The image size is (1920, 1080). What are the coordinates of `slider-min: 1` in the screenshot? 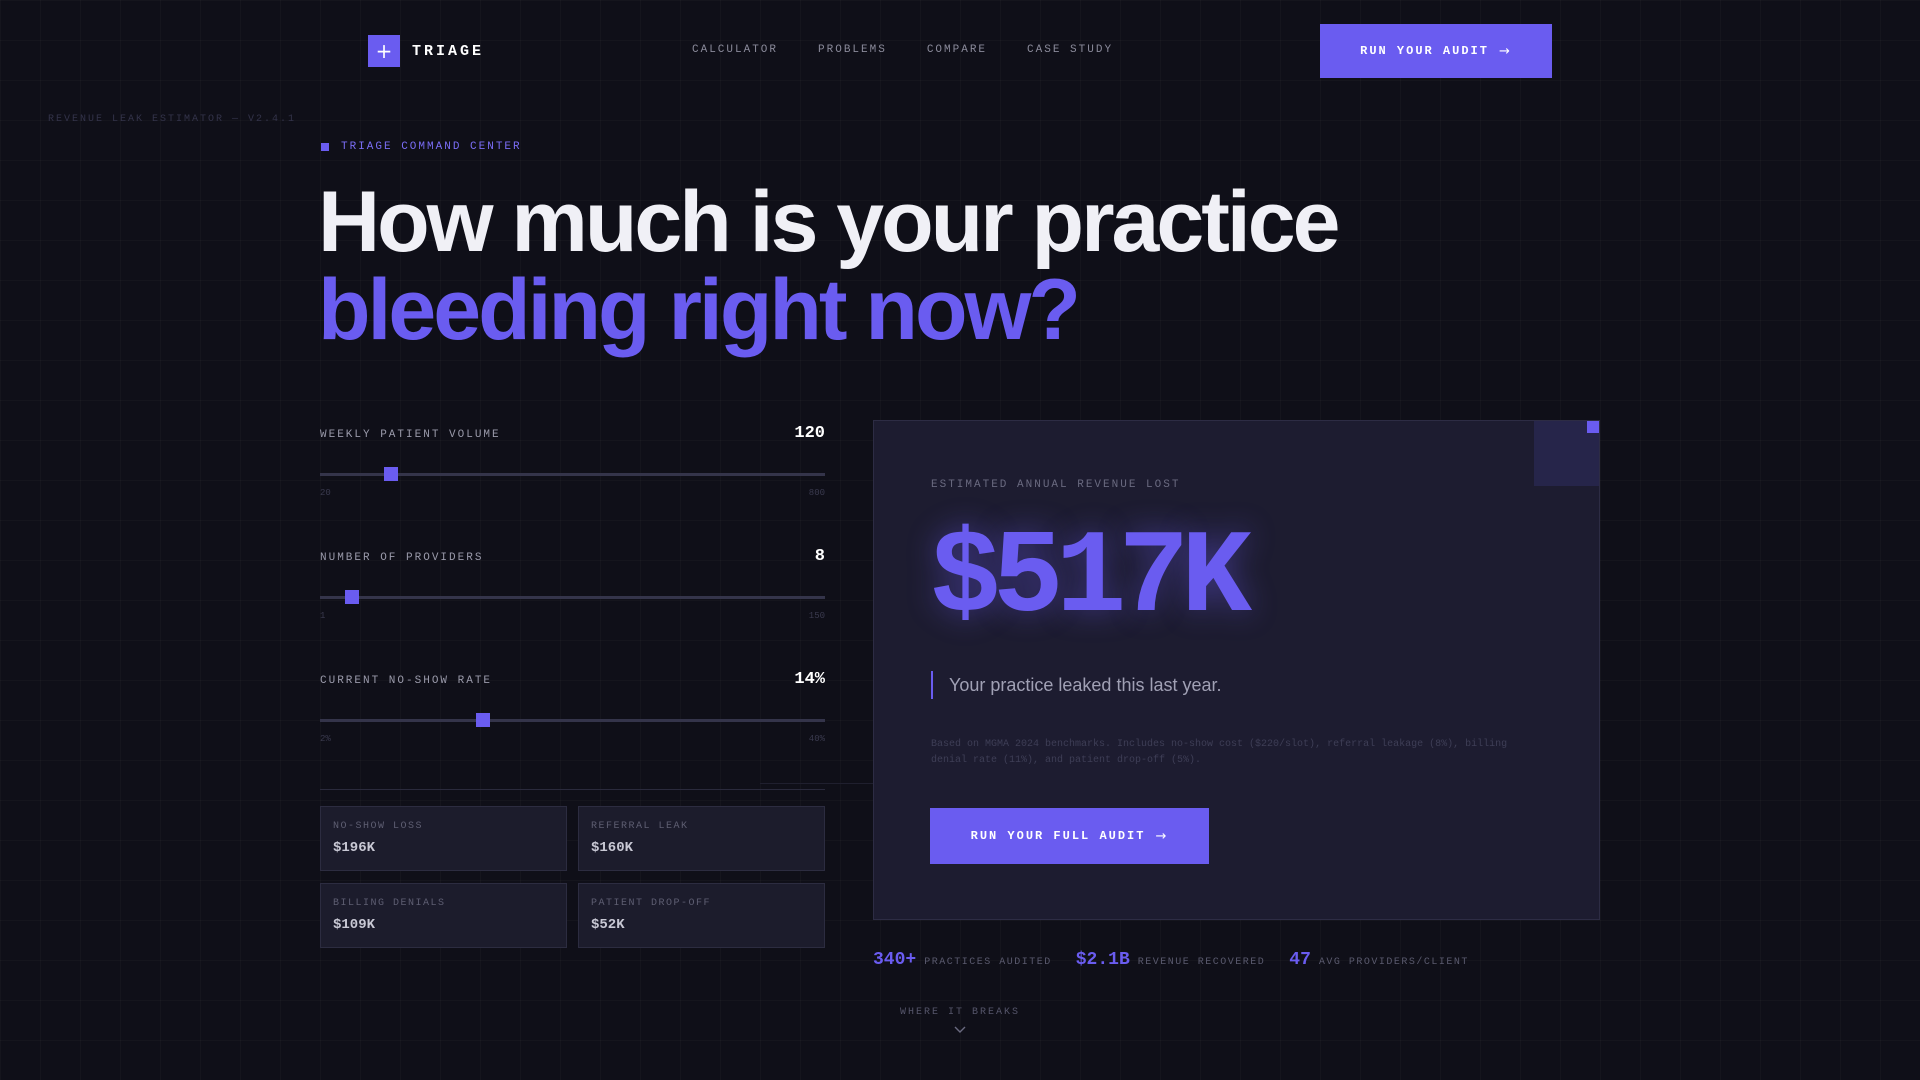 It's located at (323, 616).